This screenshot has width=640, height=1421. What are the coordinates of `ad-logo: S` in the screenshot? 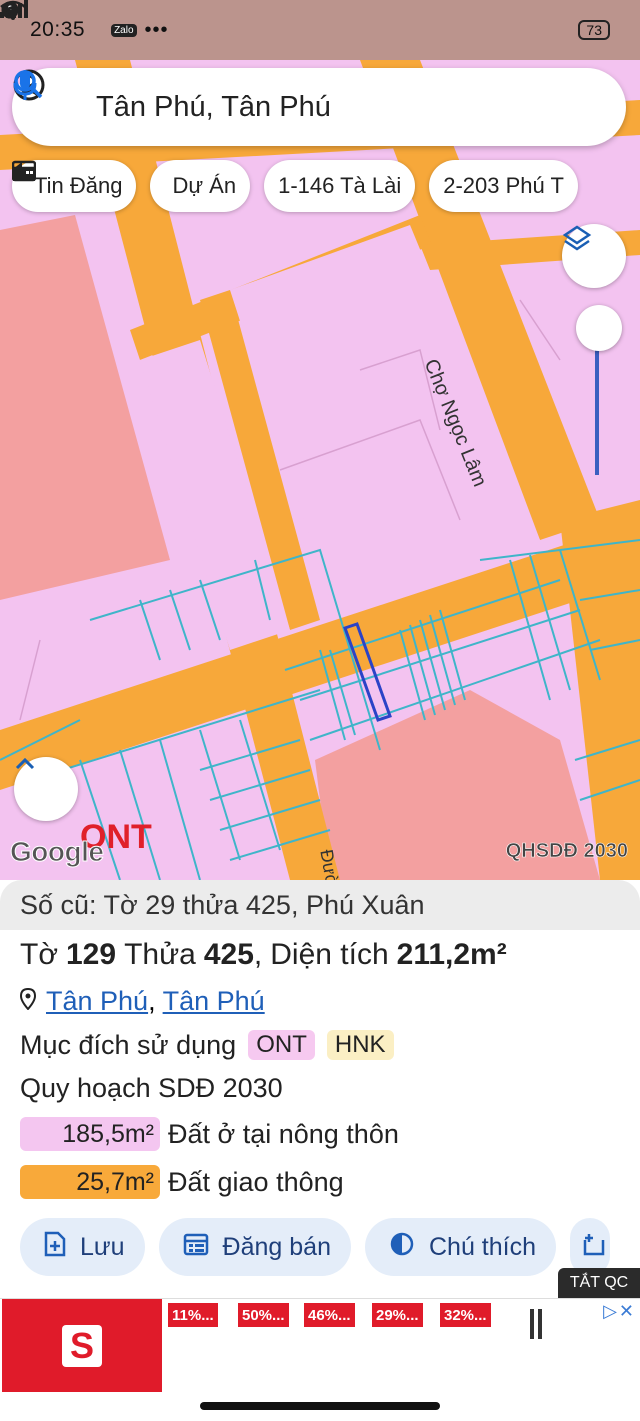 It's located at (82, 1346).